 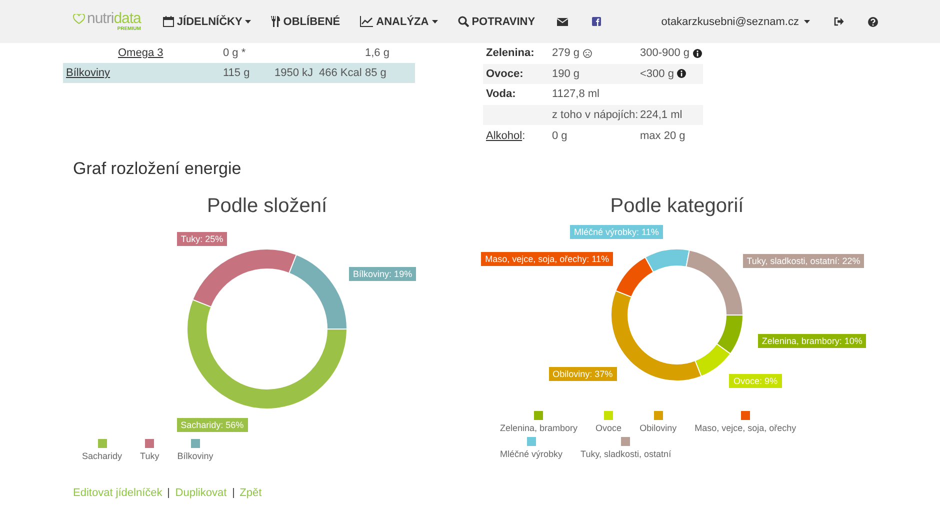 What do you see at coordinates (547, 259) in the screenshot?
I see `data-label: Maso, vejce, soja, ořechy: 11%` at bounding box center [547, 259].